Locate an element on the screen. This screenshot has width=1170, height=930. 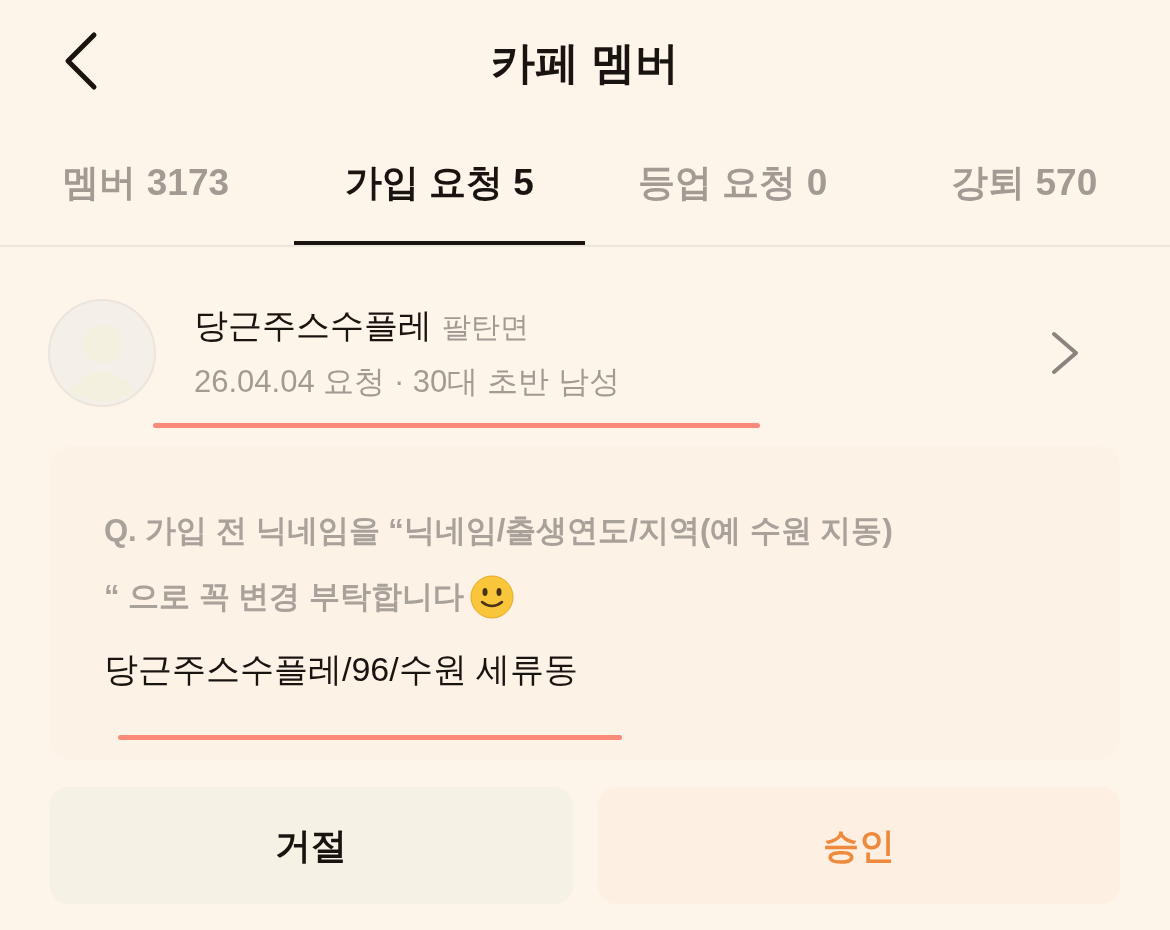
question-text: Q. 가입 전 닉네임을 “닉네임/출생연도/지역(예 수원 지동) is located at coordinates (498, 530).